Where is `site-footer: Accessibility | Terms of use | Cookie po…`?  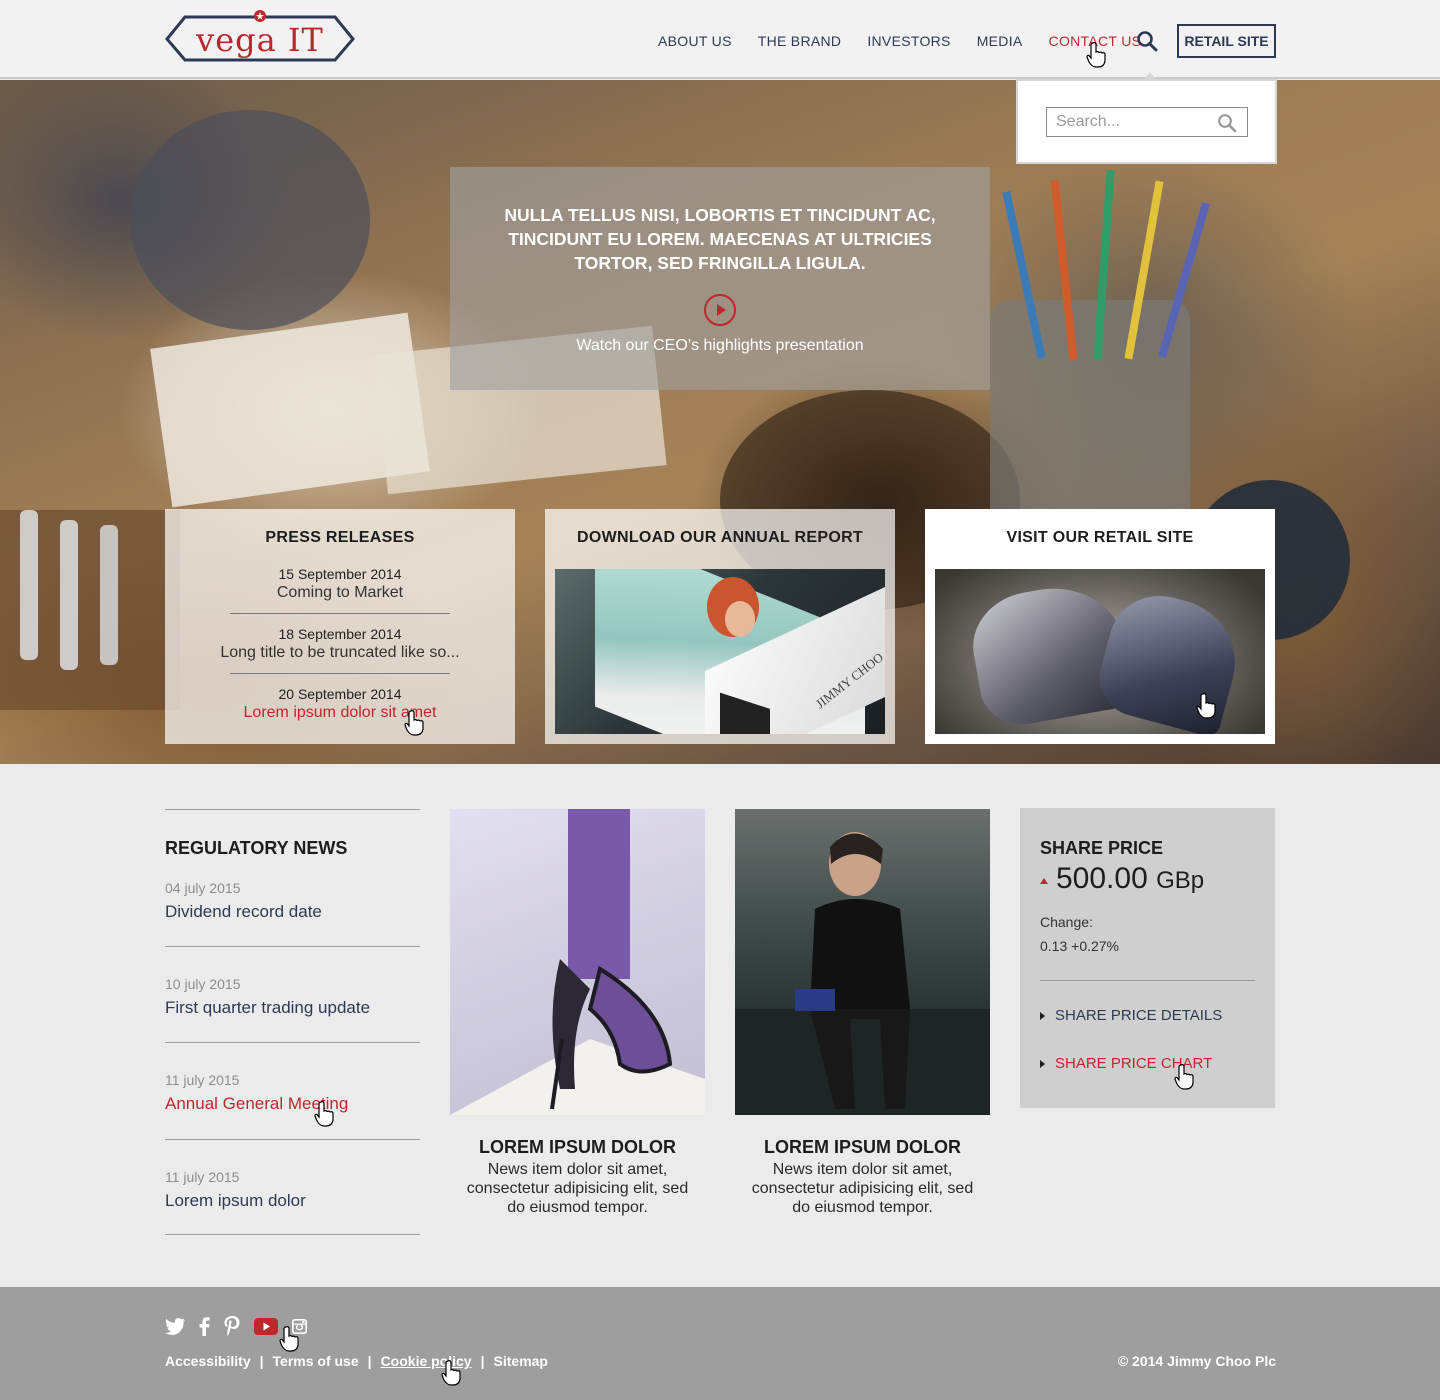 site-footer: Accessibility | Terms of use | Cookie po… is located at coordinates (720, 1343).